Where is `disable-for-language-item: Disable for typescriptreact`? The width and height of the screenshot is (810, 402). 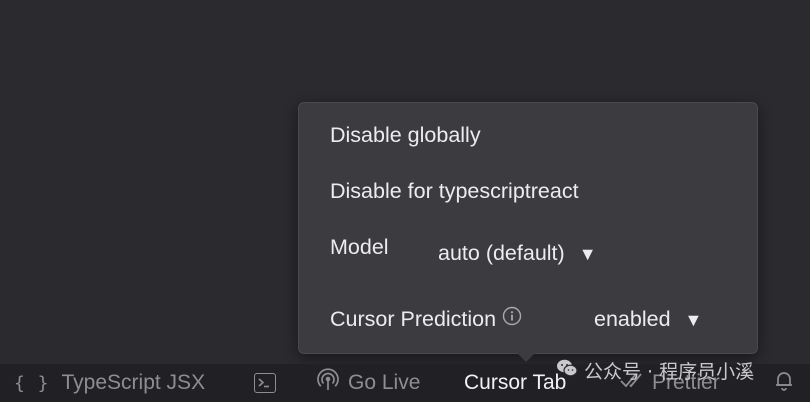
disable-for-language-item: Disable for typescriptreact is located at coordinates (454, 191).